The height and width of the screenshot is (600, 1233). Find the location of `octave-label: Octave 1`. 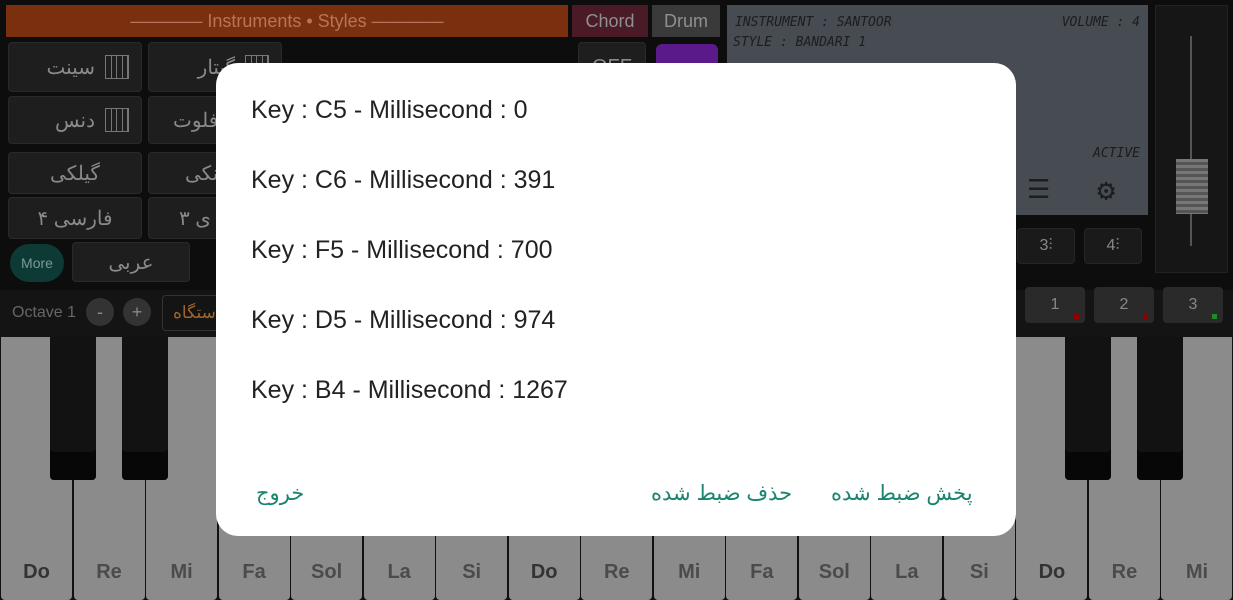

octave-label: Octave 1 is located at coordinates (44, 312).